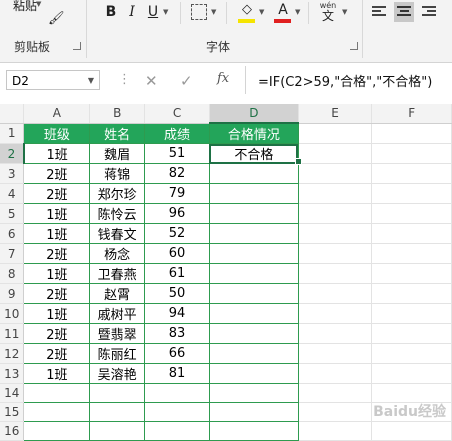  I want to click on cell-d8, so click(253, 273).